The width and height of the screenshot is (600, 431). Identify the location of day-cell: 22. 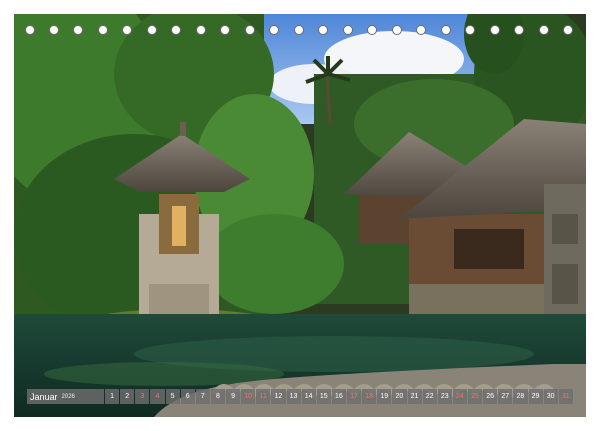
(429, 396).